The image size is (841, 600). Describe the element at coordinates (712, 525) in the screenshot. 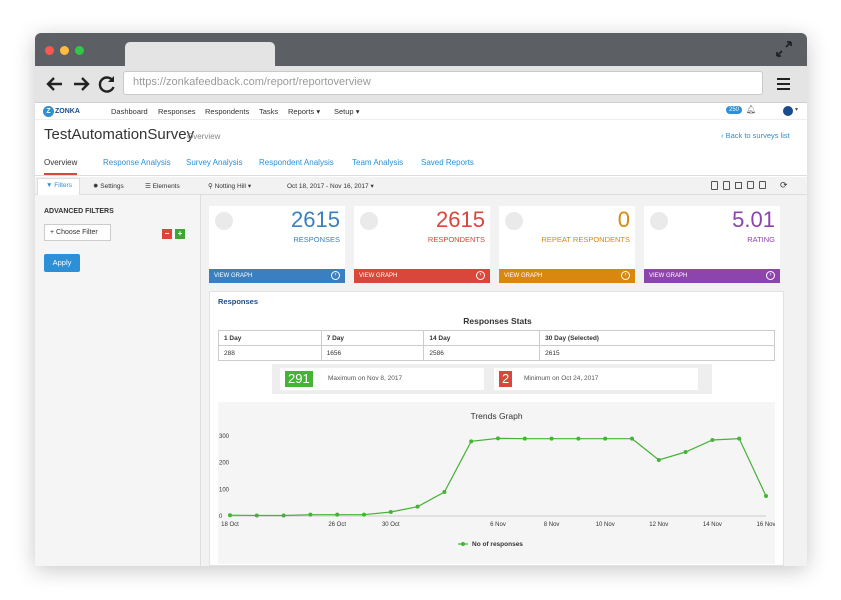

I see `x-tick-label: 14 Nov` at that location.